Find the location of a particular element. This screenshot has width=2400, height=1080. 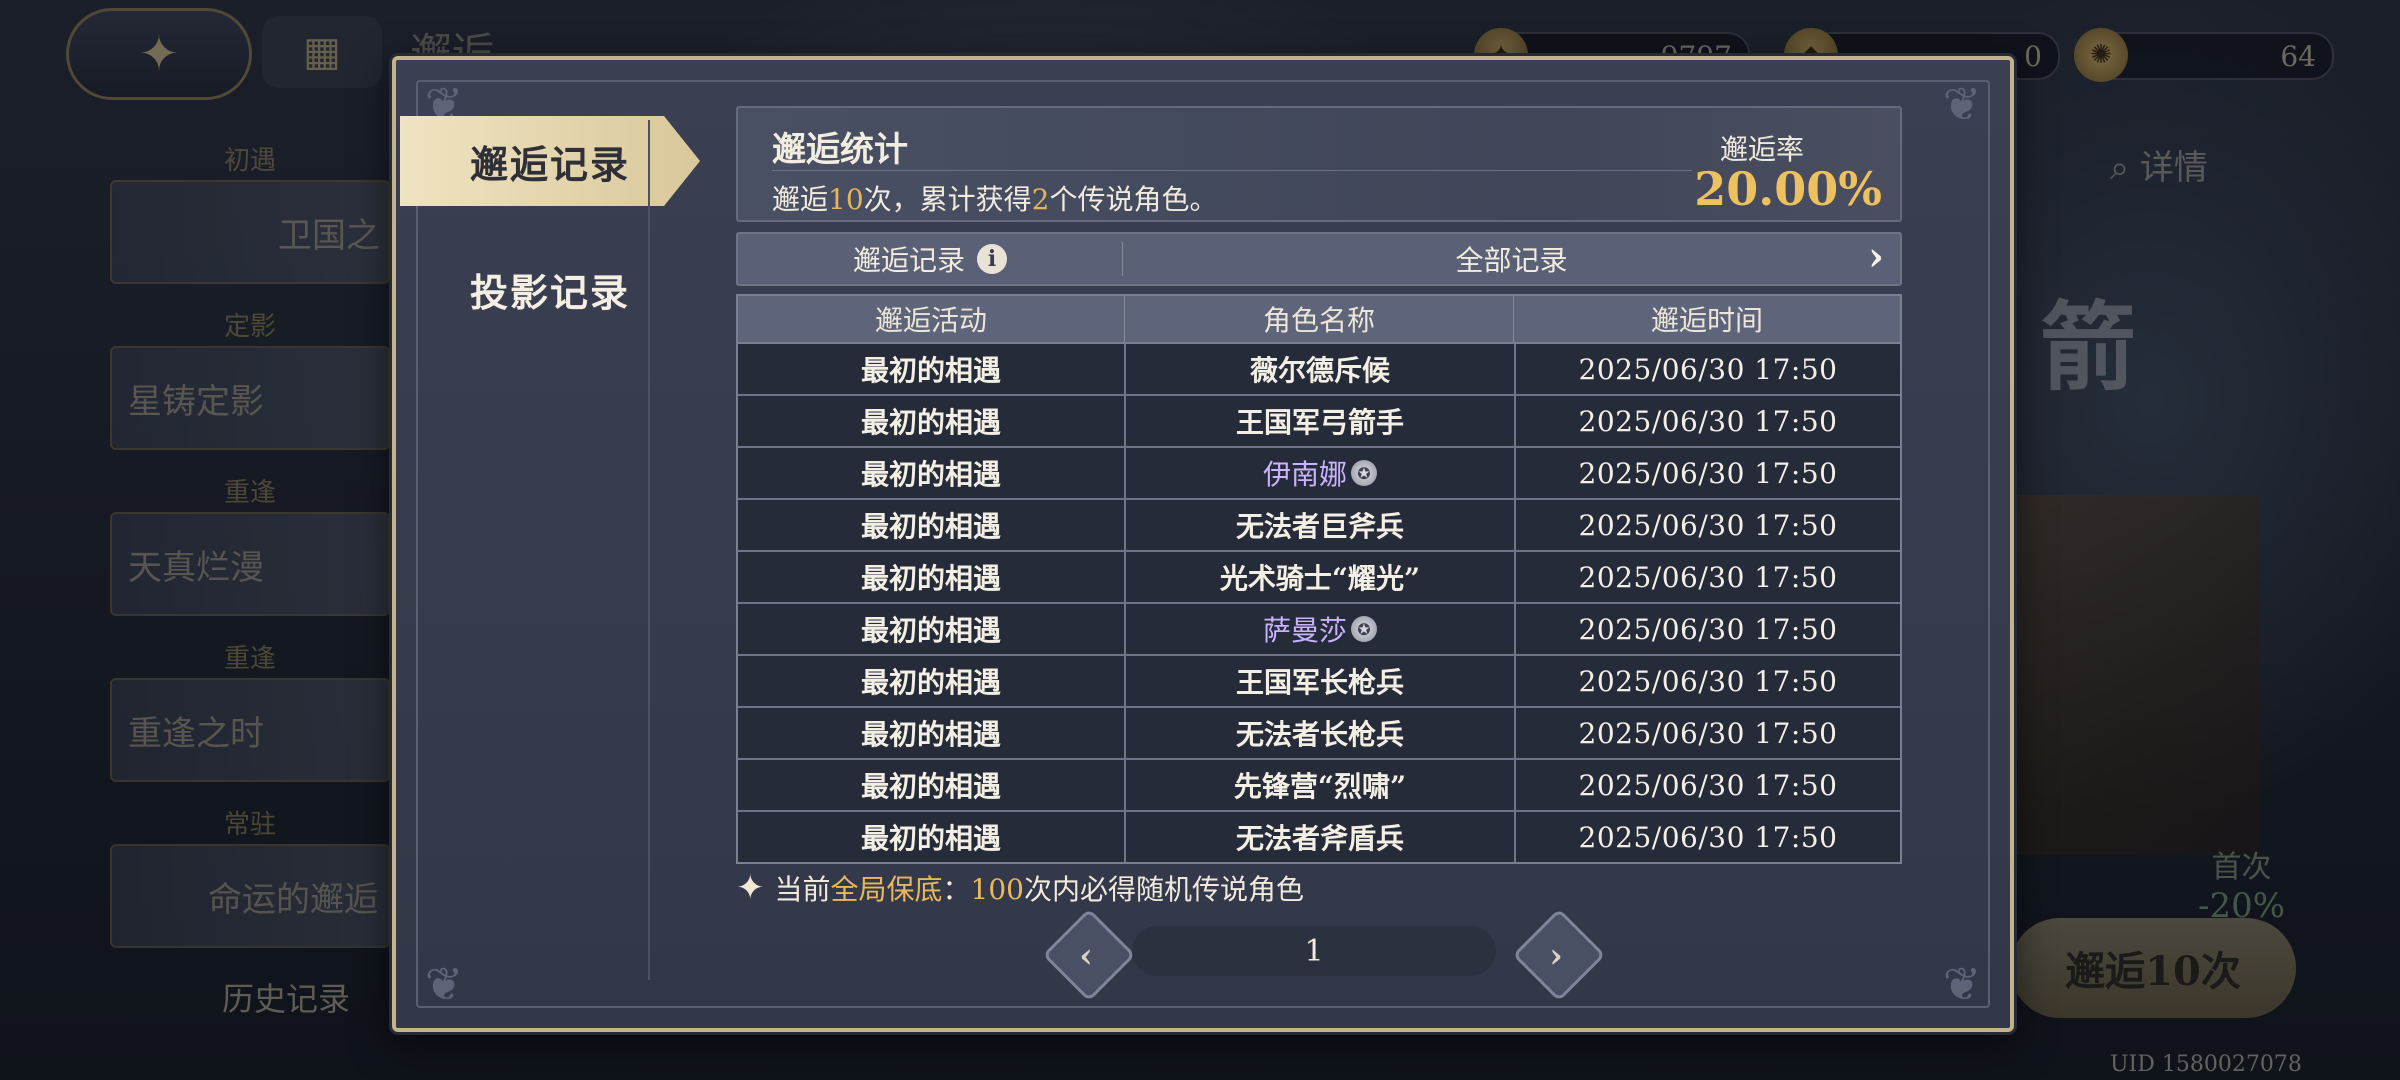

table-row: 最初的相遇 王国军长枪兵 2025/06/30 17:50 is located at coordinates (1319, 680).